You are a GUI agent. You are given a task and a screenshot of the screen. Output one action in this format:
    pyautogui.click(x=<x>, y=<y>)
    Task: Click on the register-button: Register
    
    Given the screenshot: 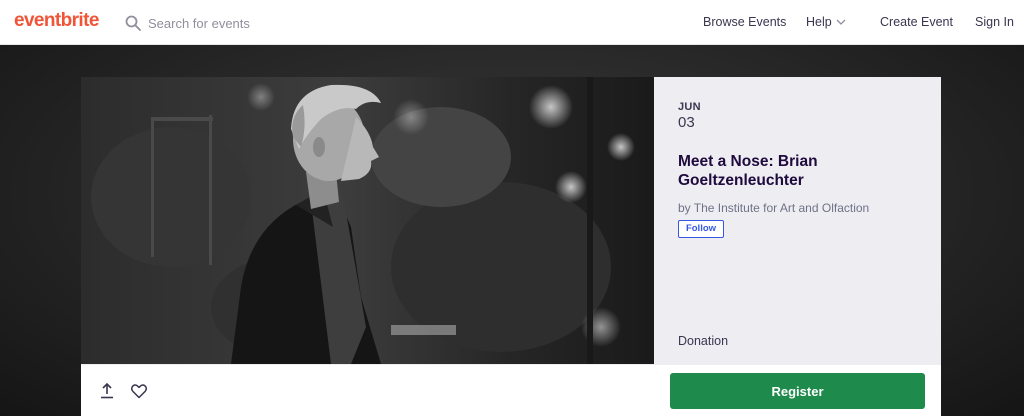 What is the action you would take?
    pyautogui.click(x=797, y=391)
    